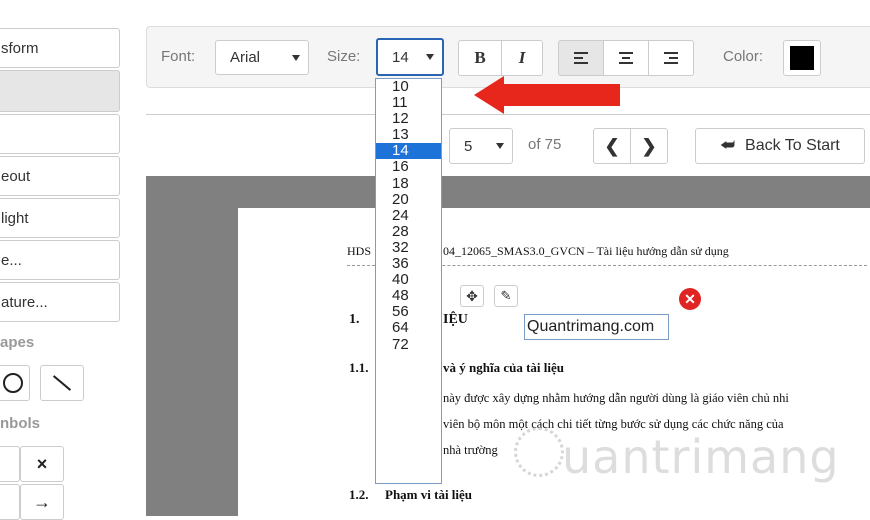 The image size is (870, 520). I want to click on chevron-right-icon: ❯, so click(649, 145).